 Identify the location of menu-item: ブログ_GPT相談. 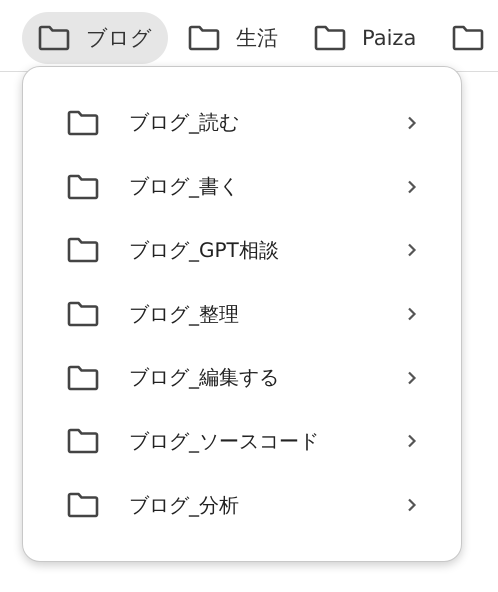
(242, 250).